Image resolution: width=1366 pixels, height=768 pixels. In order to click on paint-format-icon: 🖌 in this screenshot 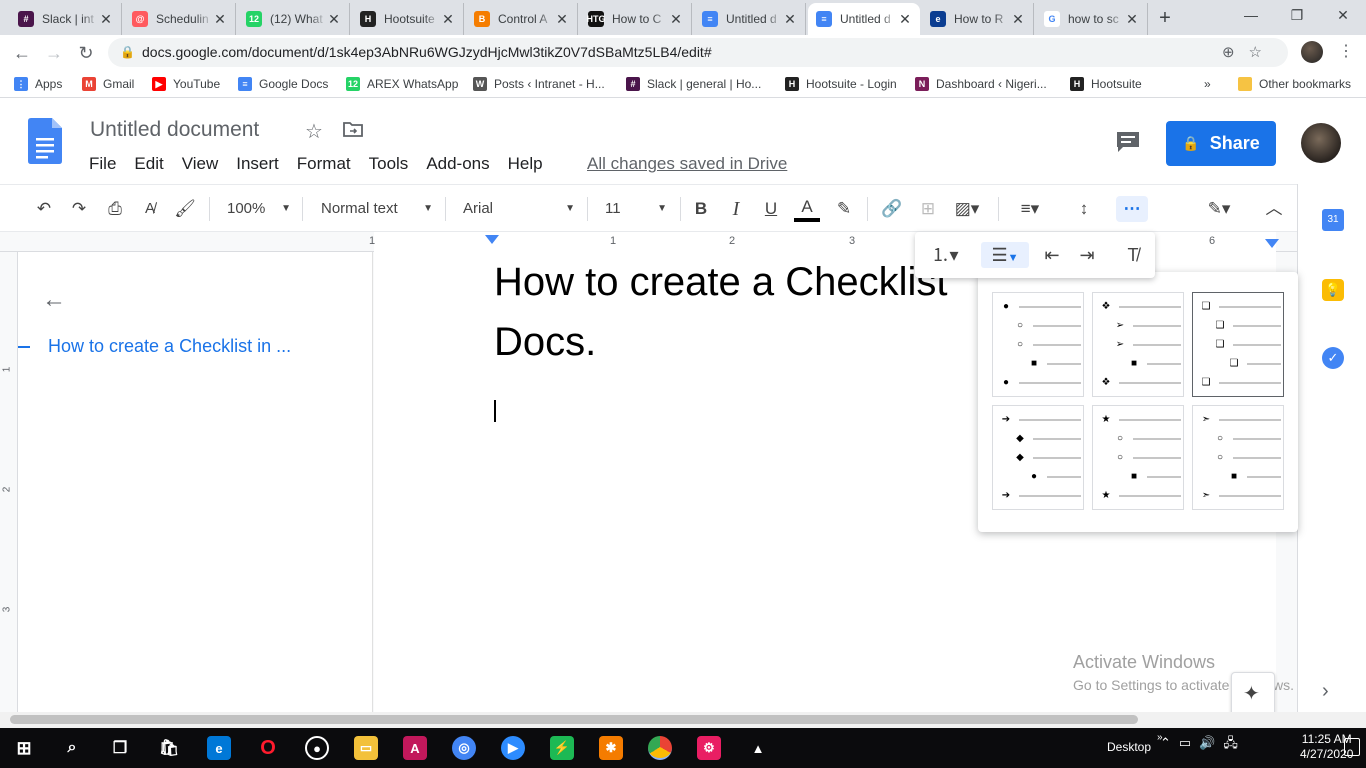, I will do `click(185, 209)`.